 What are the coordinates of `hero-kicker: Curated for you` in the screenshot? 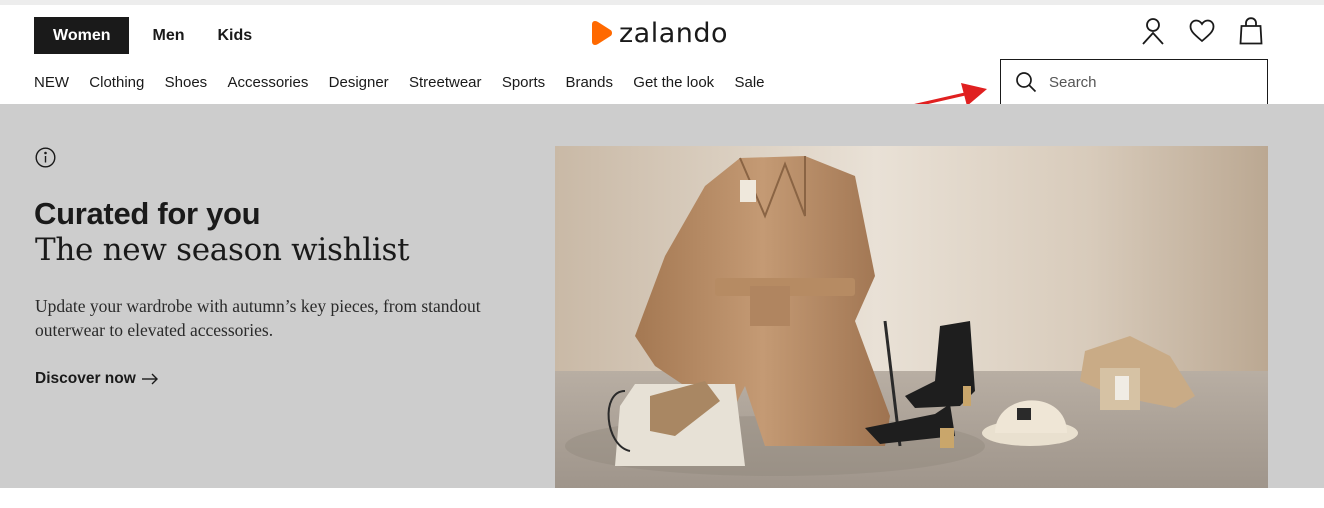 It's located at (147, 213).